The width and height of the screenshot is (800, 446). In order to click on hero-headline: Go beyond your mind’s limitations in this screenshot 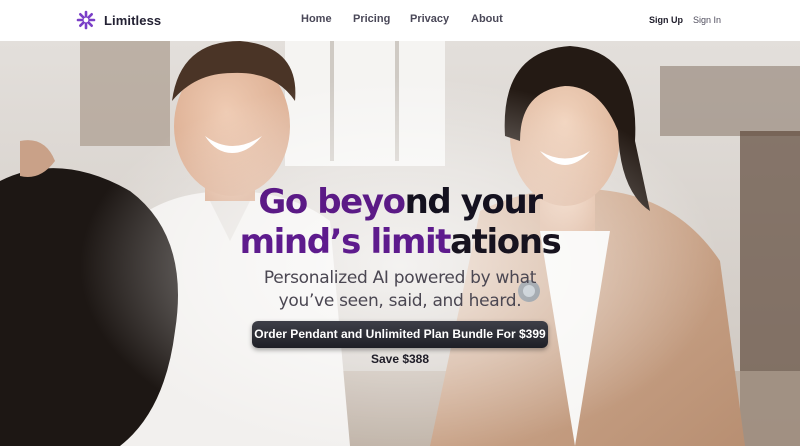, I will do `click(400, 222)`.